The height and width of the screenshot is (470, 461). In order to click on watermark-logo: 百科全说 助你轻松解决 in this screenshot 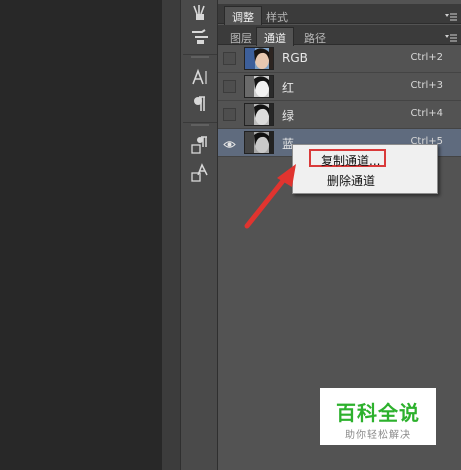, I will do `click(378, 416)`.